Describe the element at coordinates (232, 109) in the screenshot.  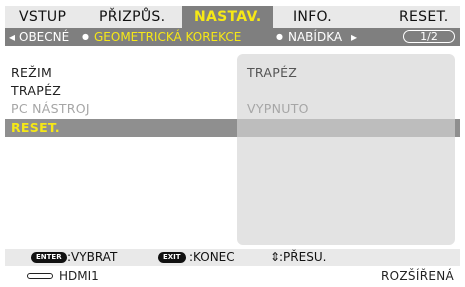
I see `menu-item-pc-nastroj: PC NÁSTROJ VYPNUTO` at that location.